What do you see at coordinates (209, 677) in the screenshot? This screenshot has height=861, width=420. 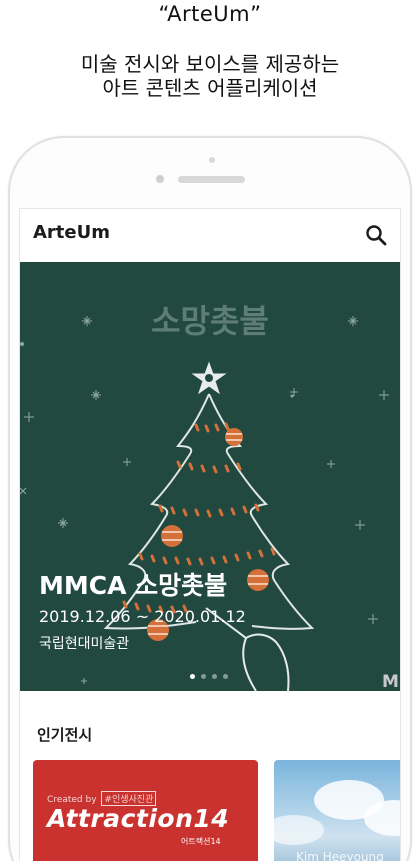 I see `carousel-indicator` at bounding box center [209, 677].